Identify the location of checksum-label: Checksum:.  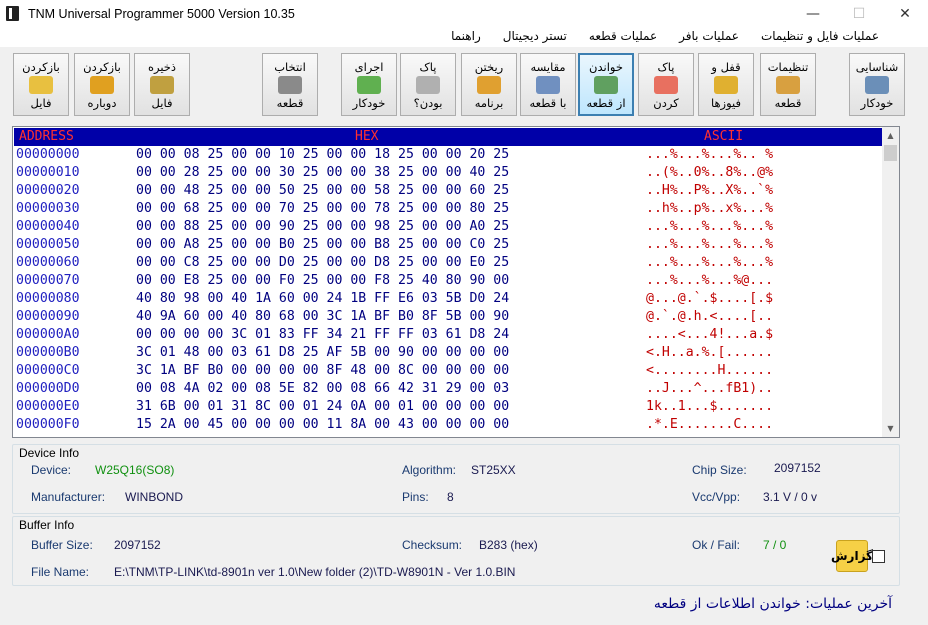
(432, 545).